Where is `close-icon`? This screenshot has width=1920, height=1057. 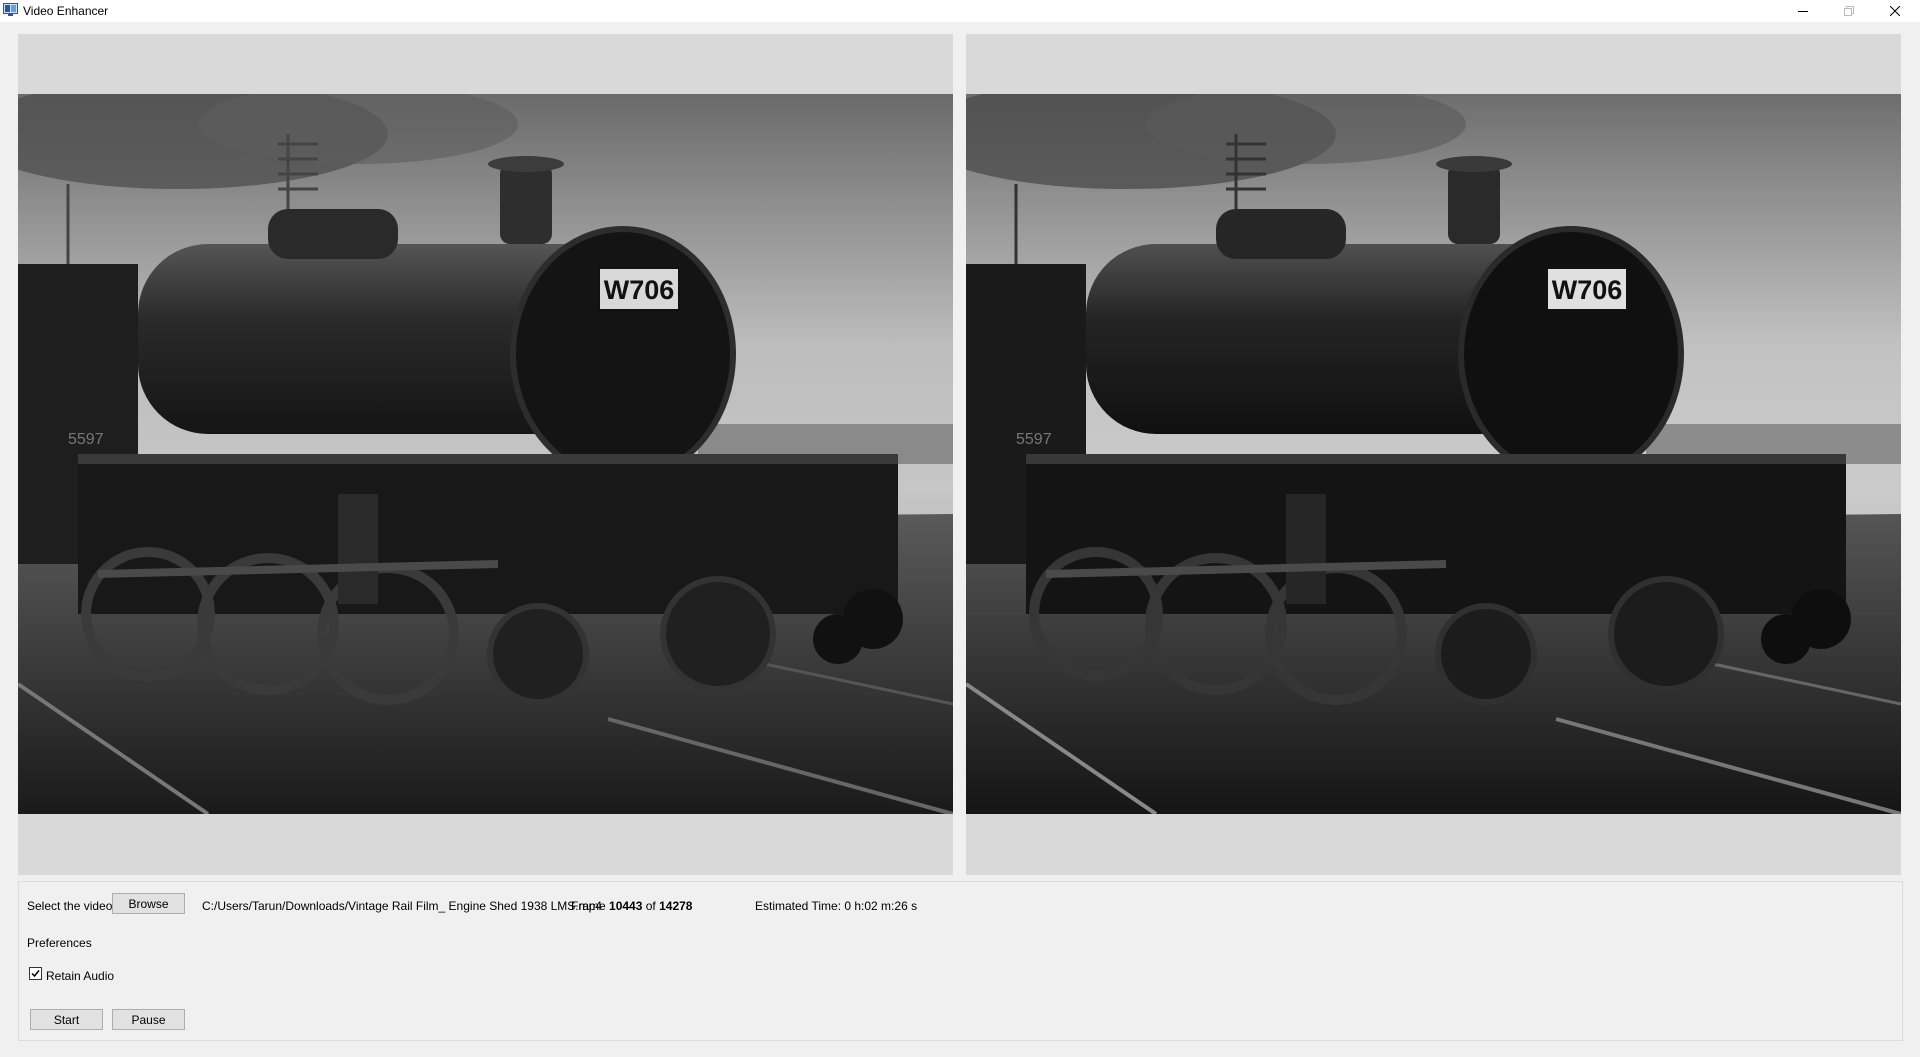
close-icon is located at coordinates (1895, 11).